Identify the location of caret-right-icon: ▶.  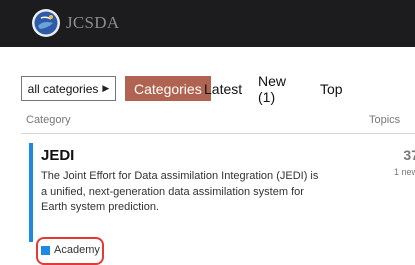
(106, 88).